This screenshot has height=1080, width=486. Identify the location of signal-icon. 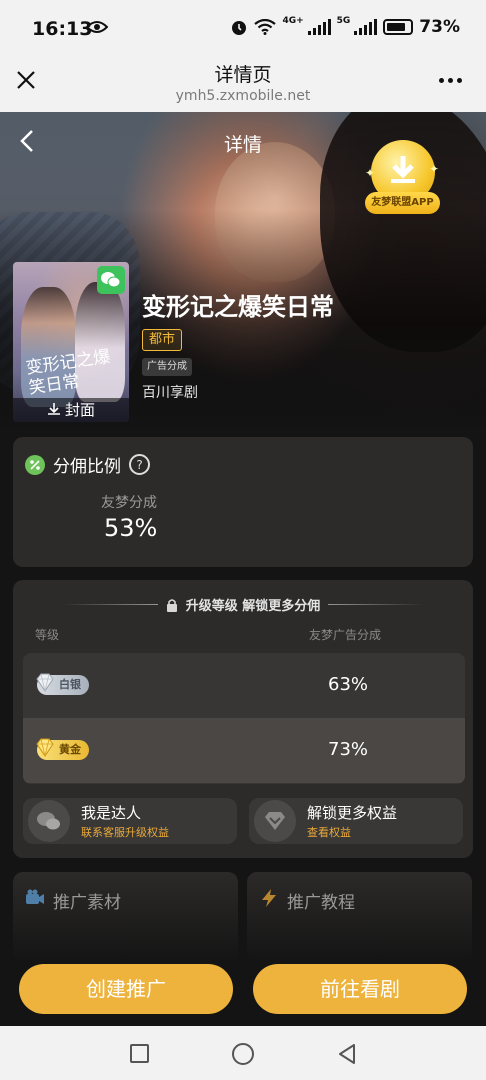
(319, 27).